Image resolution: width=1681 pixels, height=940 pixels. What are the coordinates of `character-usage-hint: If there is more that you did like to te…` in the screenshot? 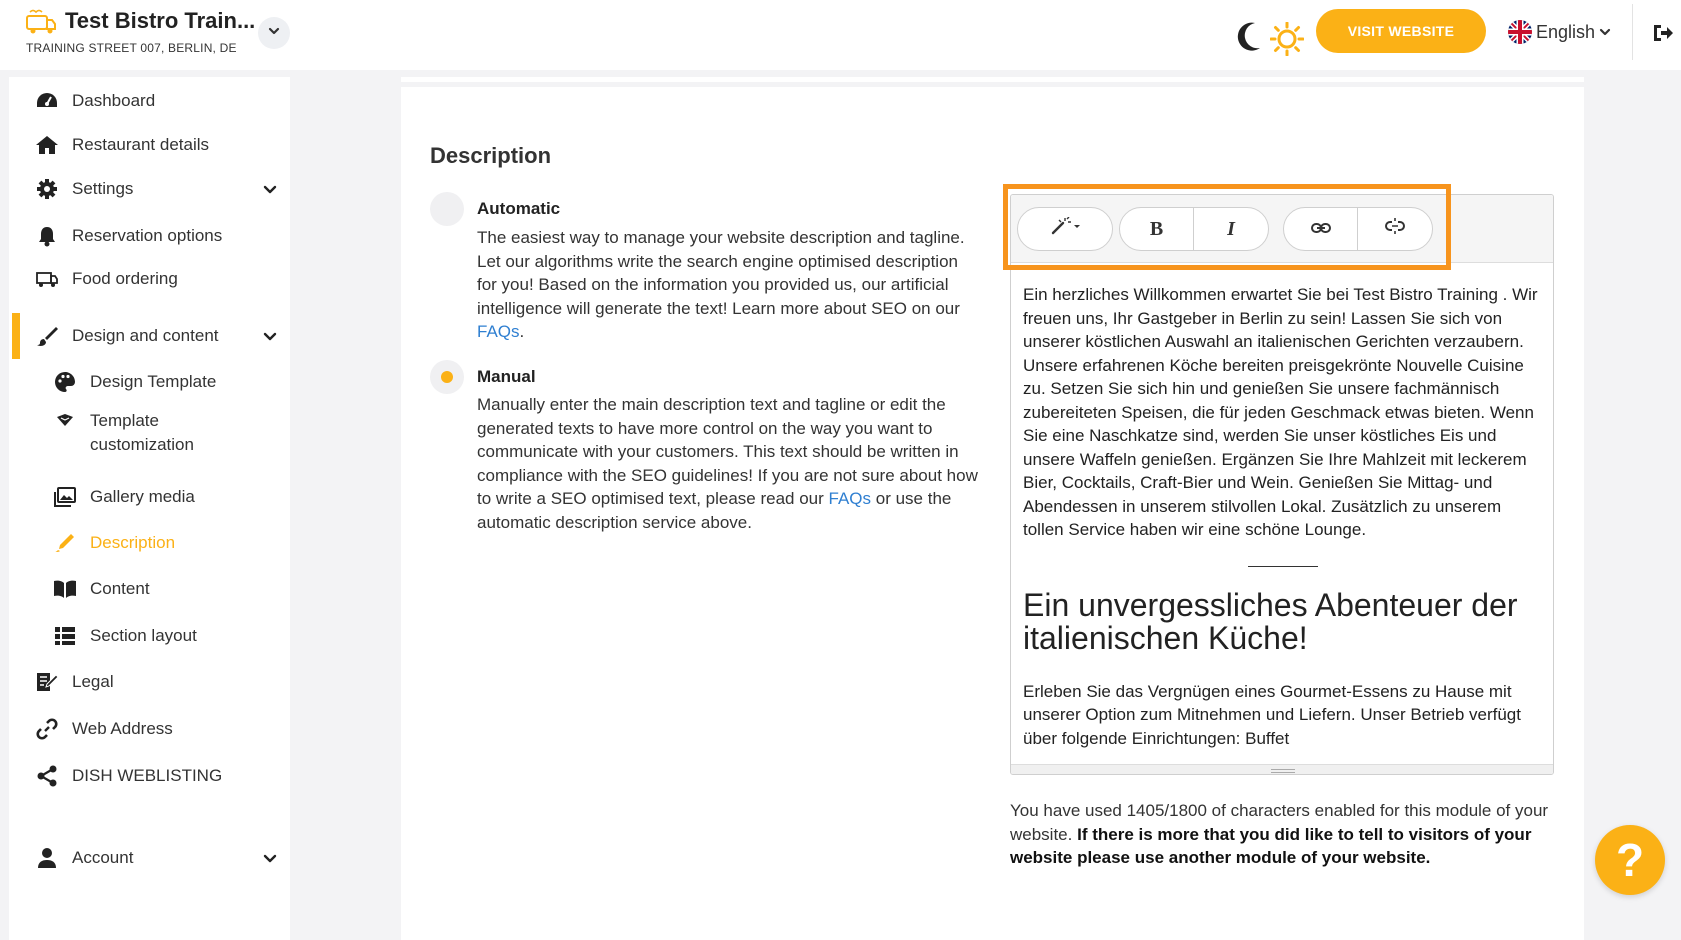 It's located at (1271, 846).